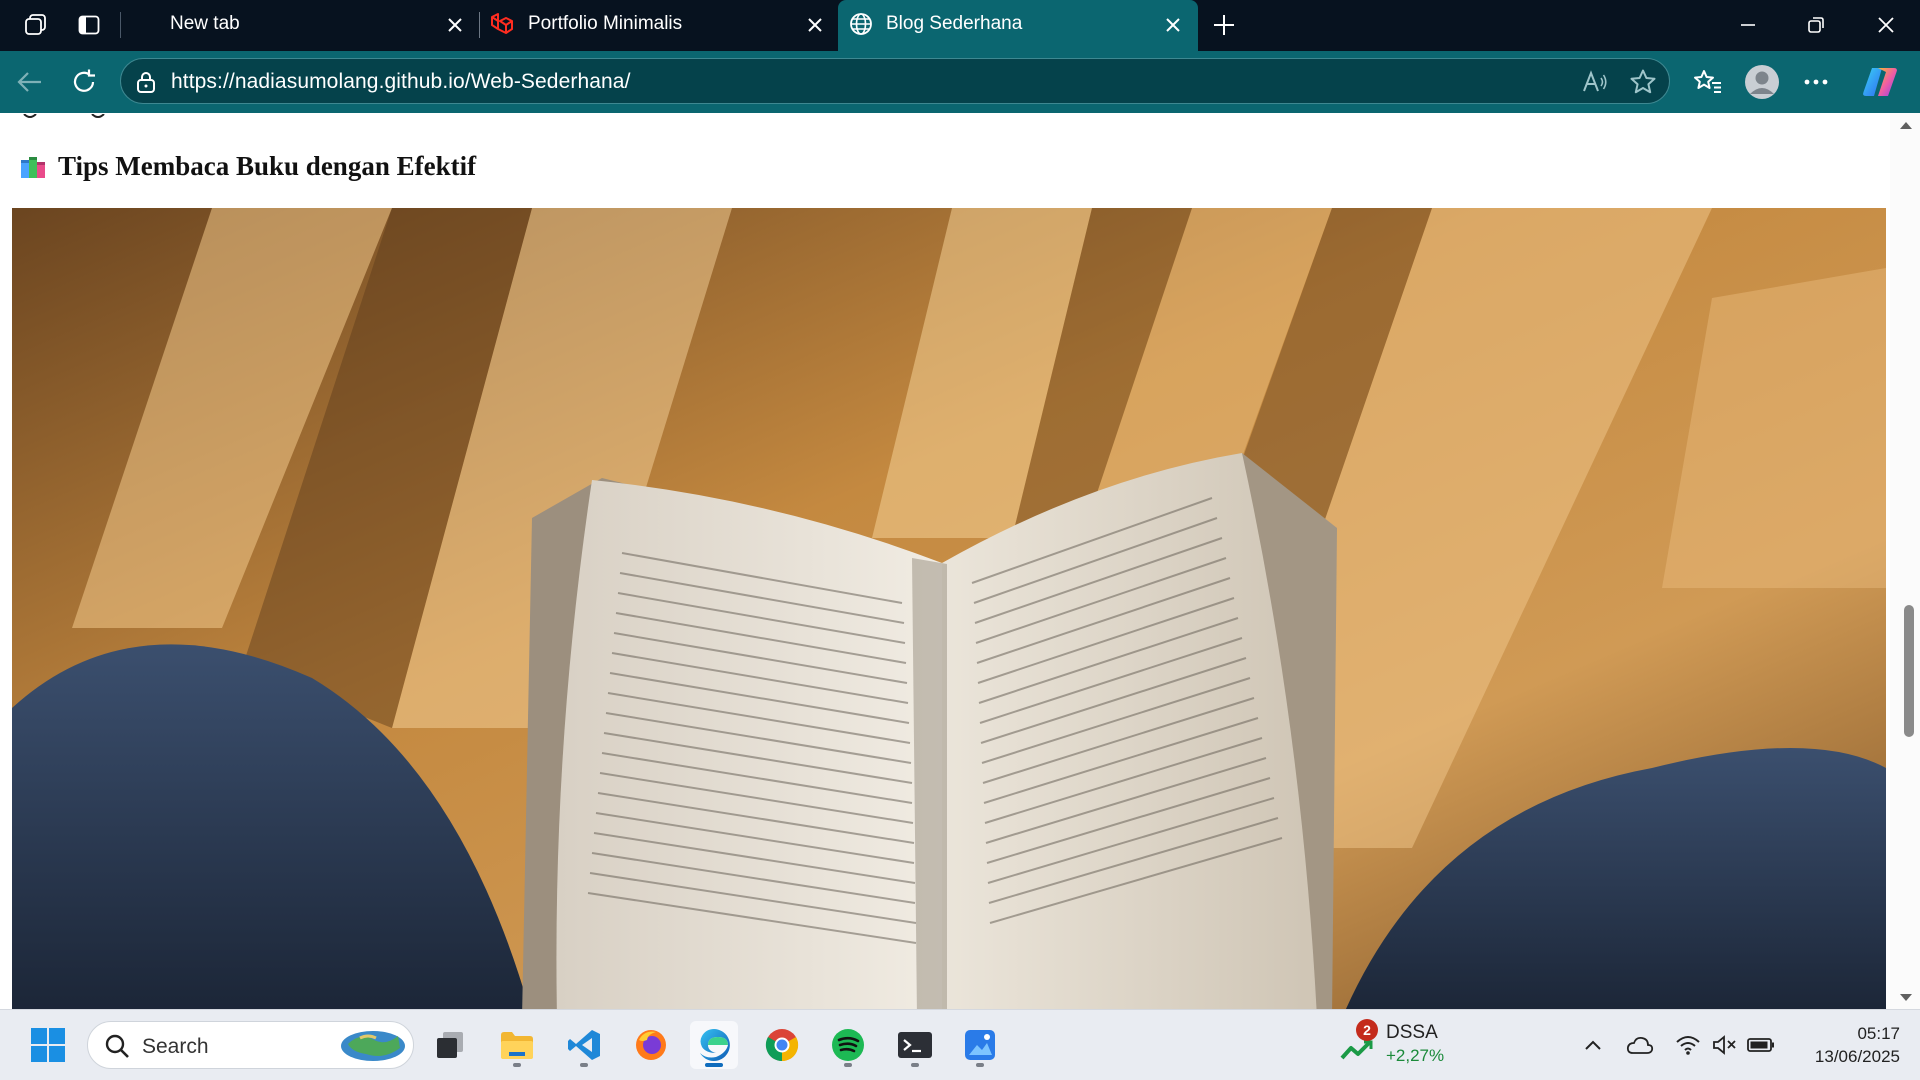  Describe the element at coordinates (714, 1065) in the screenshot. I see `active-indicator` at that location.